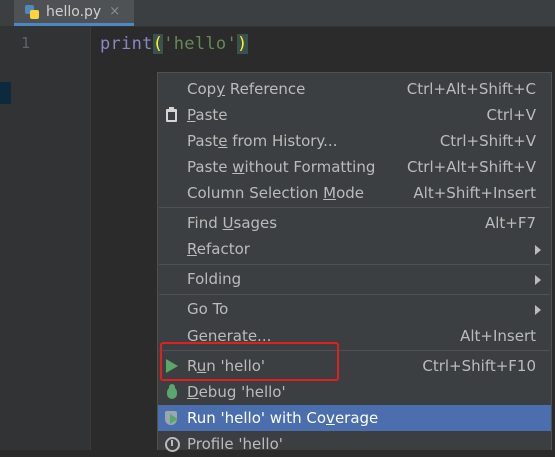  I want to click on gutter-marker, so click(5, 93).